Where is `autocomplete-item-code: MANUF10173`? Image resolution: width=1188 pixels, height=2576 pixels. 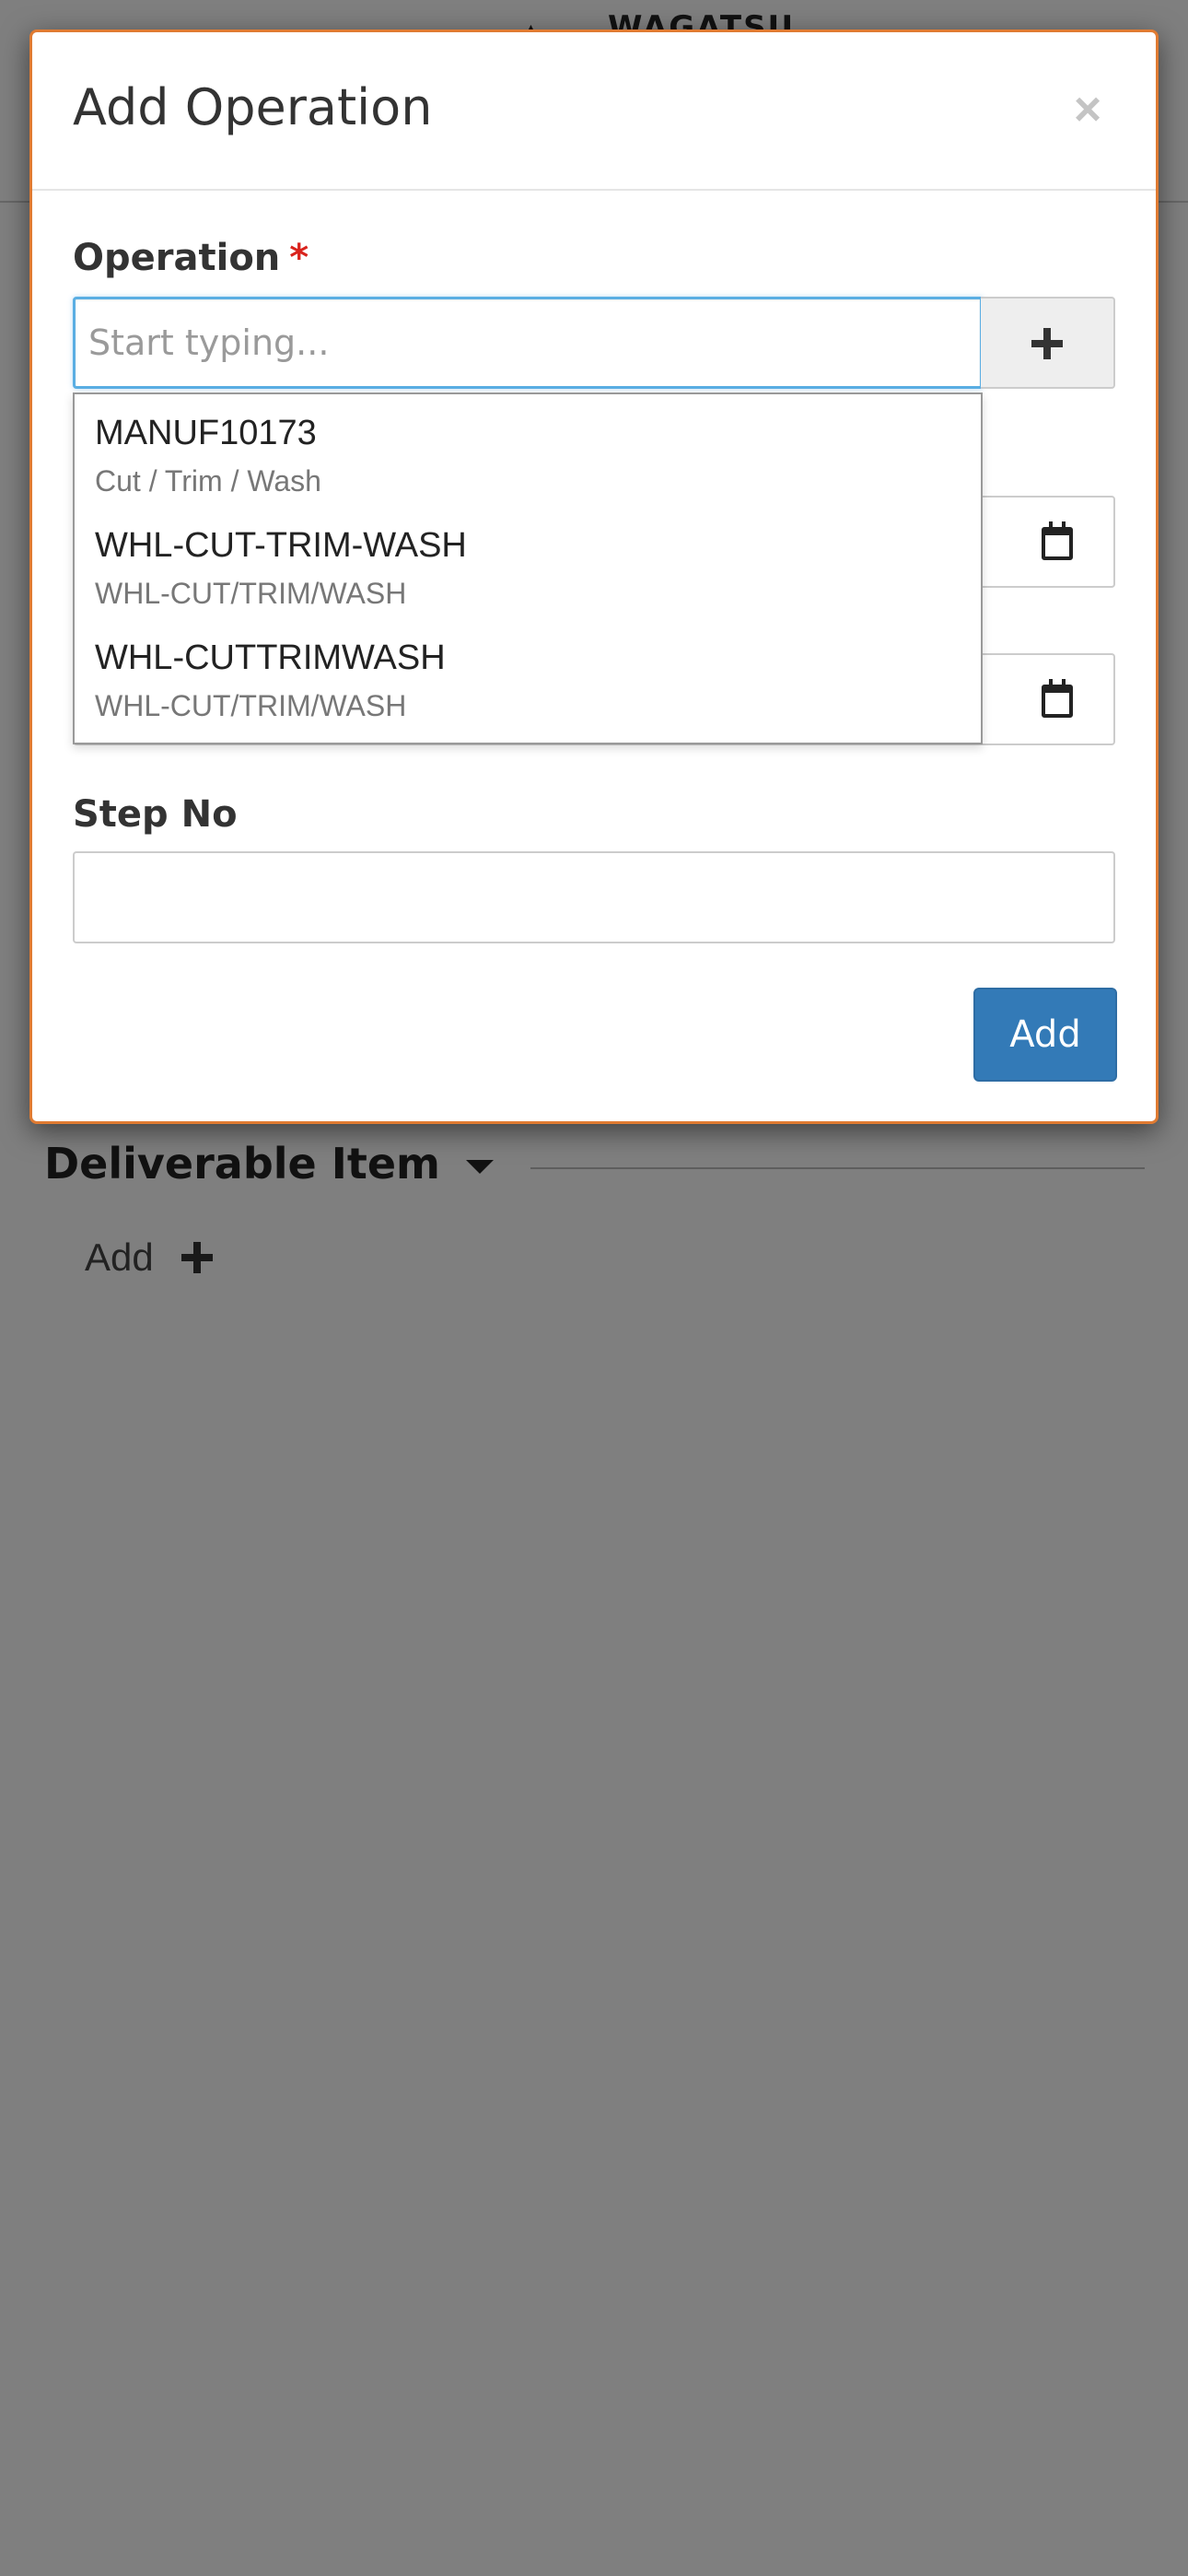 autocomplete-item-code: MANUF10173 is located at coordinates (206, 433).